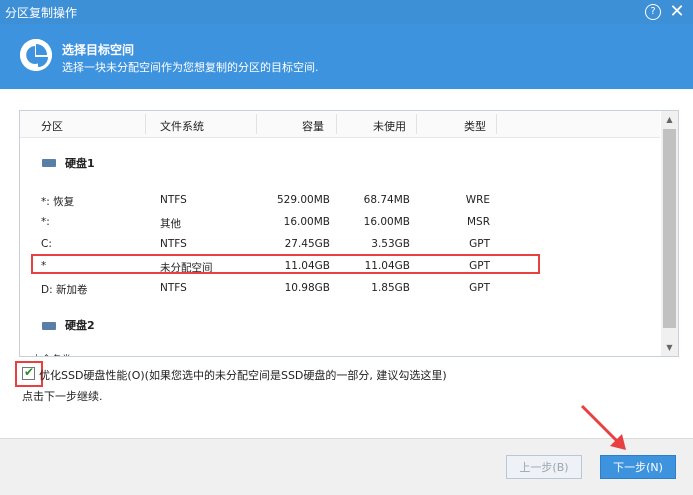 This screenshot has width=693, height=495. Describe the element at coordinates (52, 126) in the screenshot. I see `col-partition: 分区` at that location.